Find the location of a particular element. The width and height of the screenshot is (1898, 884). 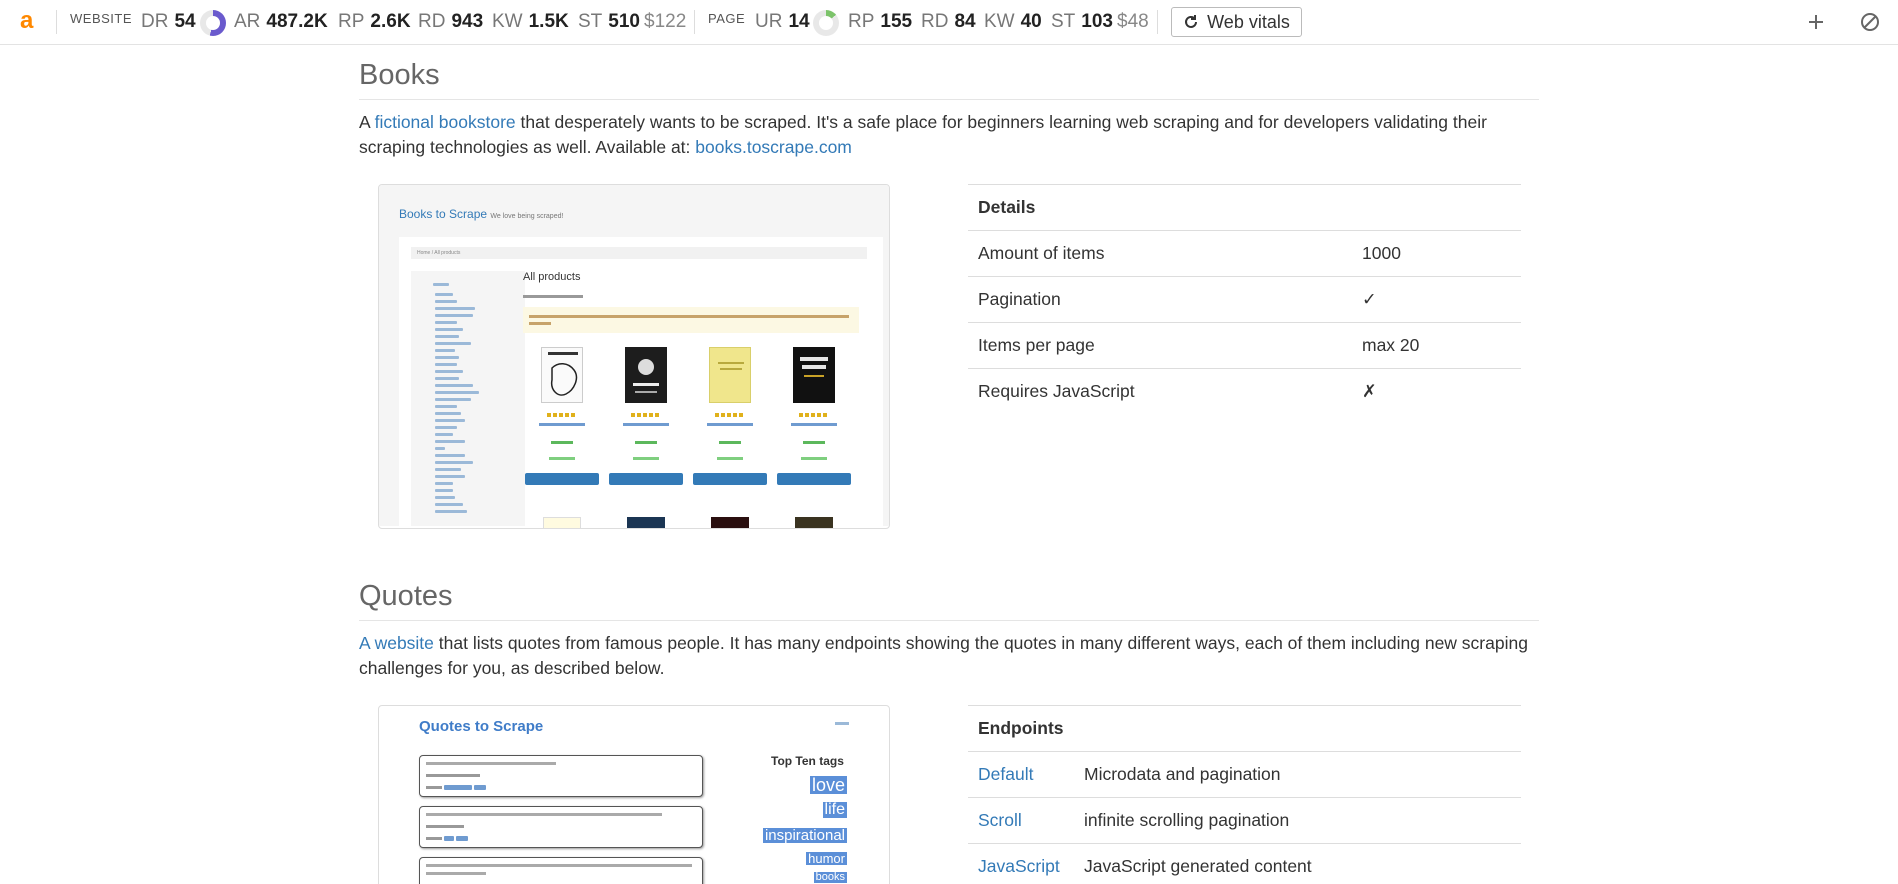

page-section-label: PAGE is located at coordinates (727, 18).